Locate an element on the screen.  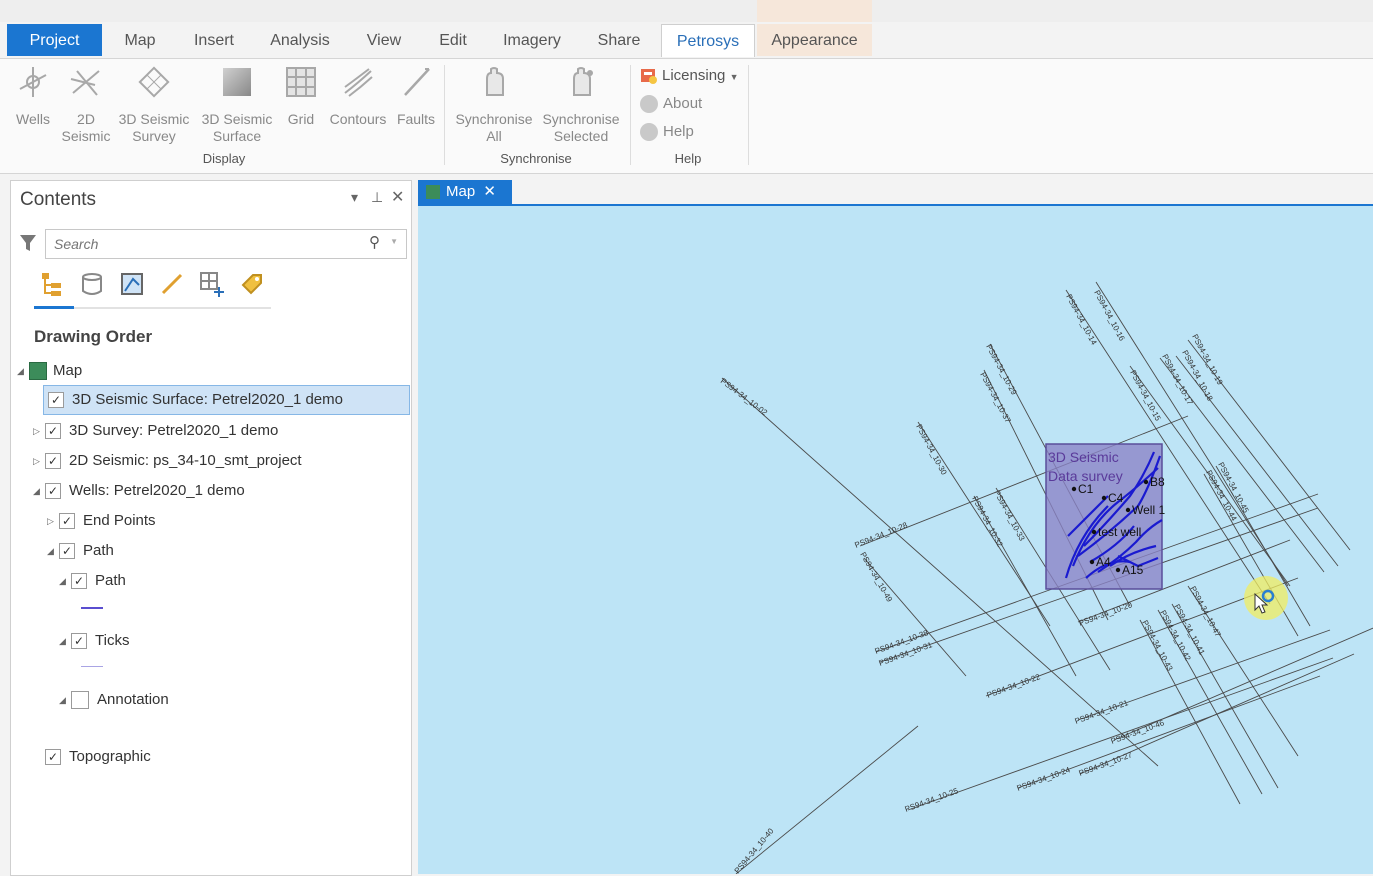
tab-appearance: Appearance is located at coordinates (814, 40).